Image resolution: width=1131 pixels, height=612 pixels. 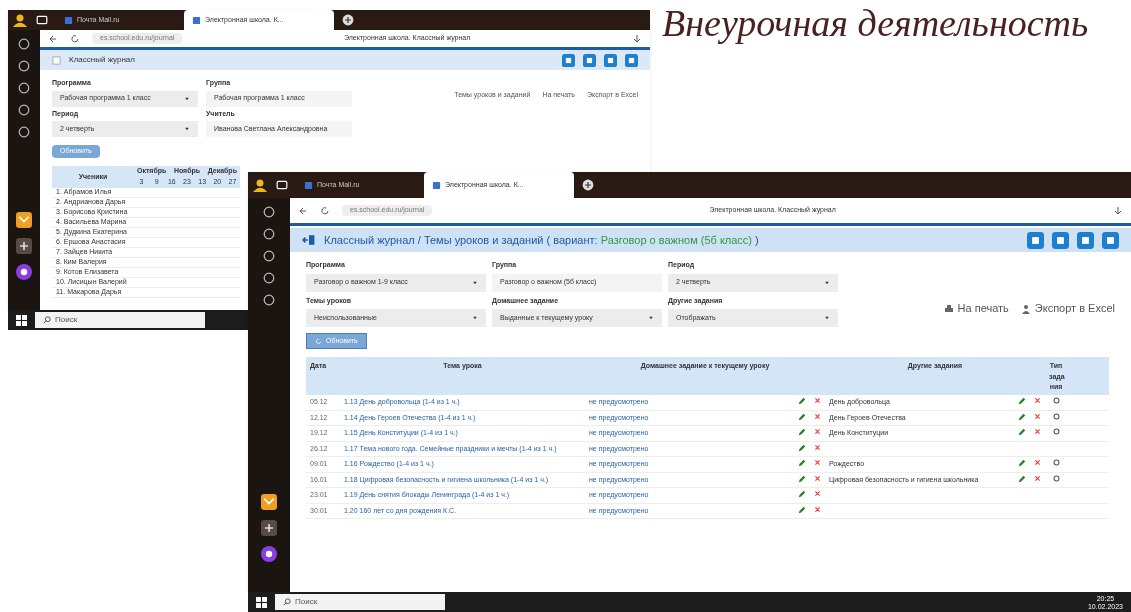 What do you see at coordinates (875, 23) in the screenshot?
I see `slide-title: Внеурочная деятельность` at bounding box center [875, 23].